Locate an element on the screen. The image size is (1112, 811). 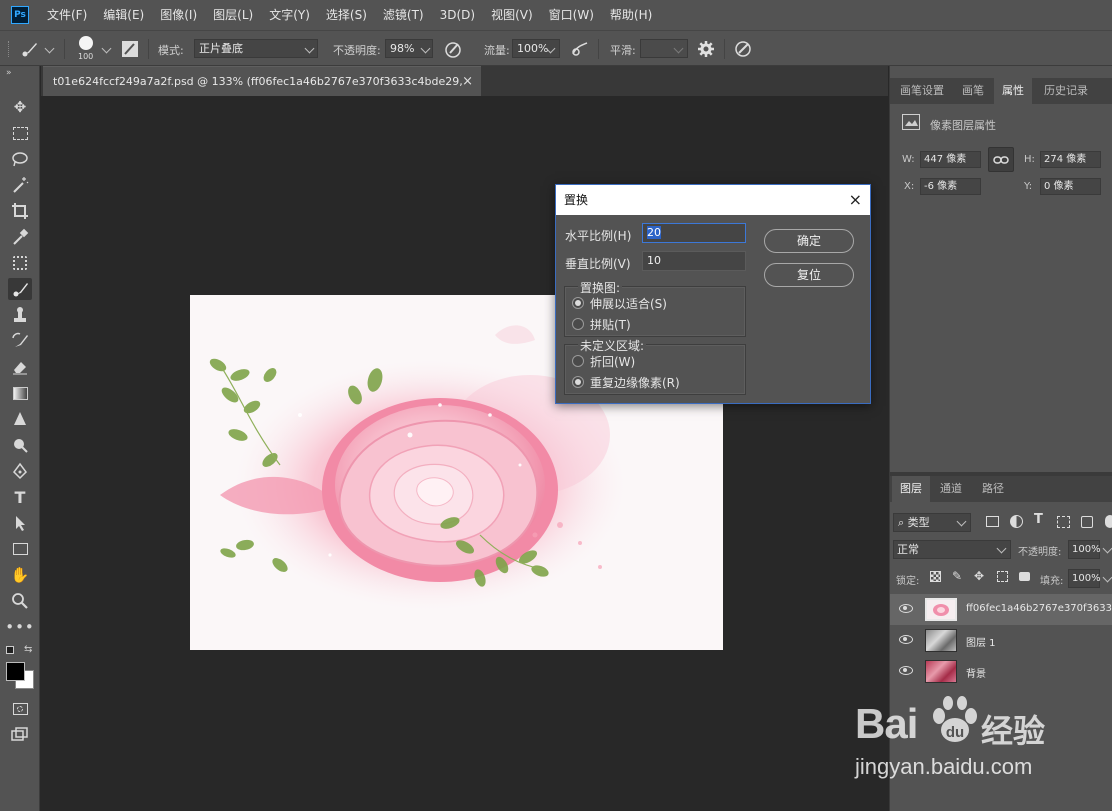
filter-smart-object-icon is located at coordinates (1087, 522).